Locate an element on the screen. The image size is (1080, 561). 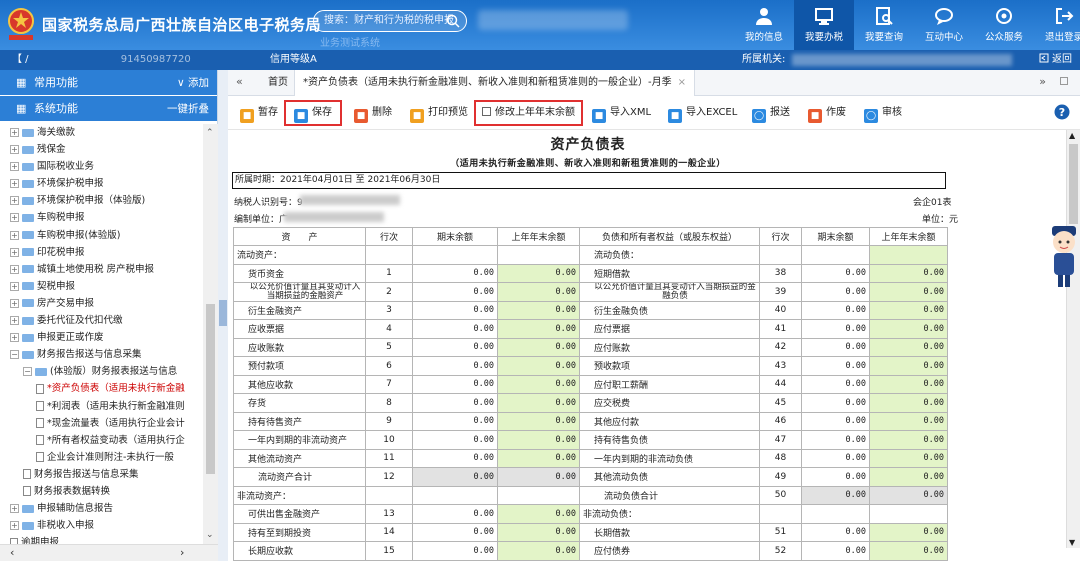
tree-item: − 财务报告报送与信息采集 is located at coordinates (101, 354).